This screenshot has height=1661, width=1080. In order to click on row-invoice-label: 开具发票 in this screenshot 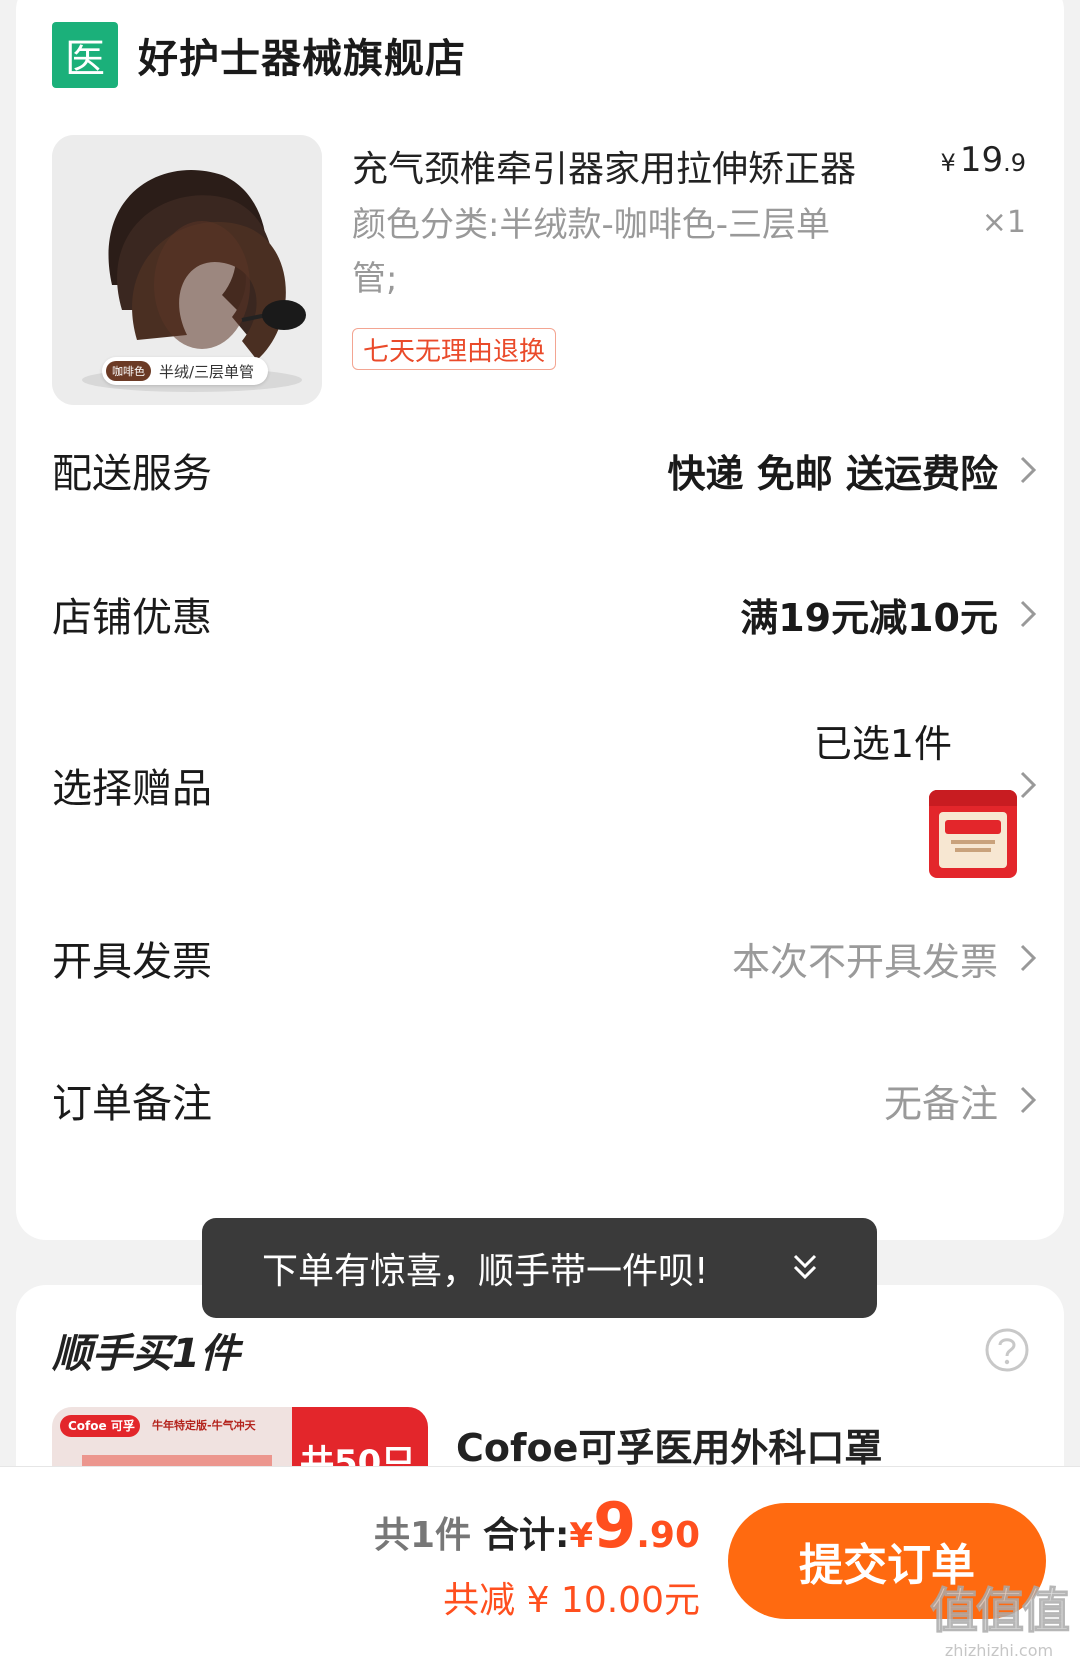, I will do `click(132, 962)`.